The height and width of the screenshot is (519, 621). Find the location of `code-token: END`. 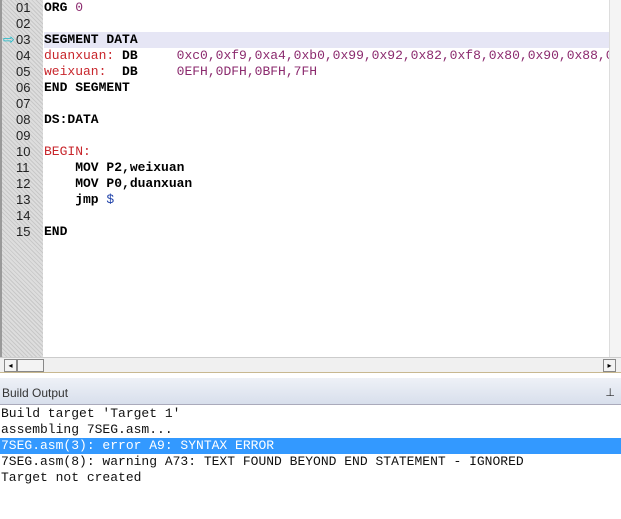

code-token: END is located at coordinates (56, 231).